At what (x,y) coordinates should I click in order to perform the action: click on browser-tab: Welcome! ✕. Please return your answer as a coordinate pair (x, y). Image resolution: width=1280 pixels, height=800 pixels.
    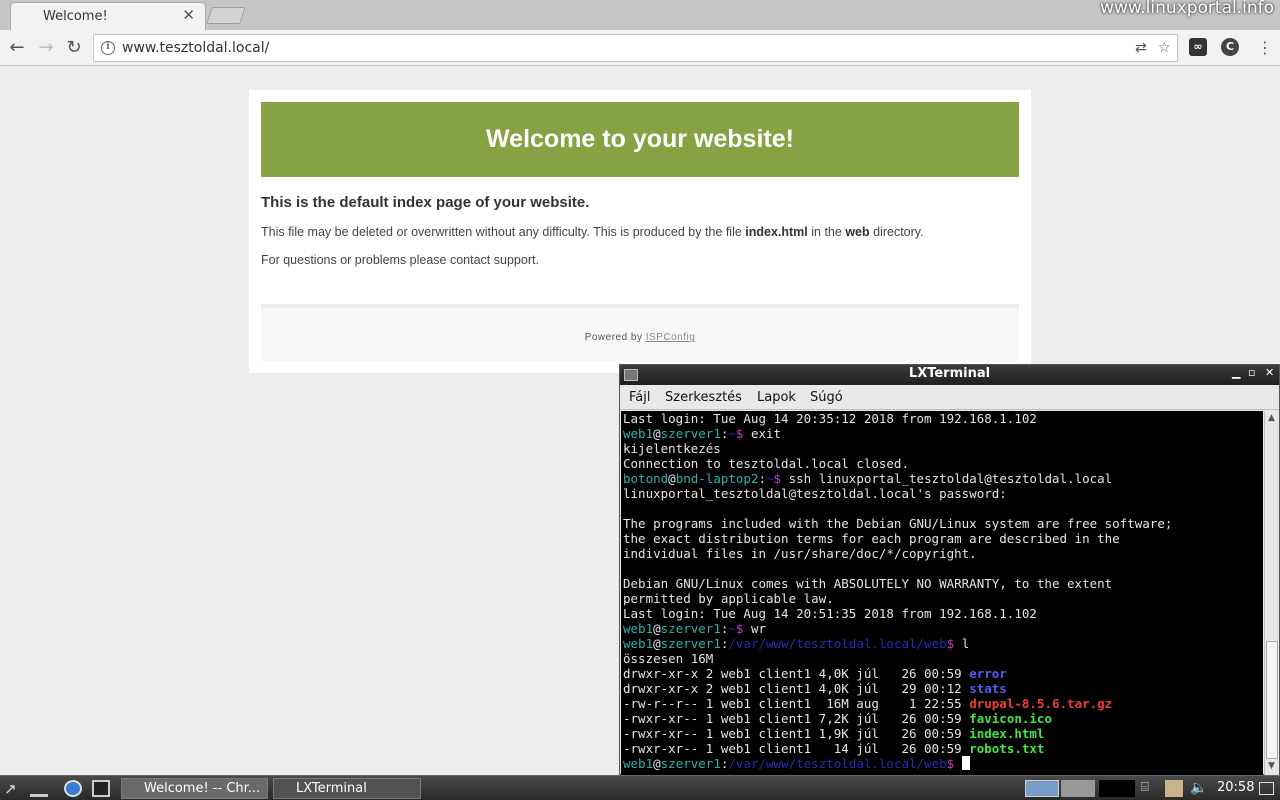
    Looking at the image, I should click on (108, 16).